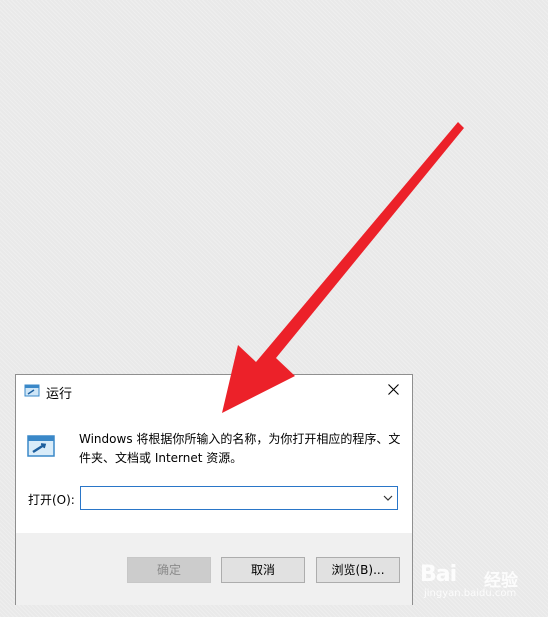  What do you see at coordinates (482, 582) in the screenshot?
I see `baidu-watermark: Bai 经验 jingyan.baidu.com` at bounding box center [482, 582].